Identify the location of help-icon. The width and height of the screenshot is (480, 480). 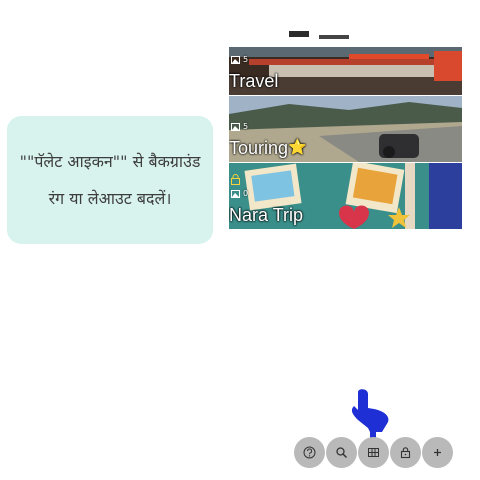
(309, 452).